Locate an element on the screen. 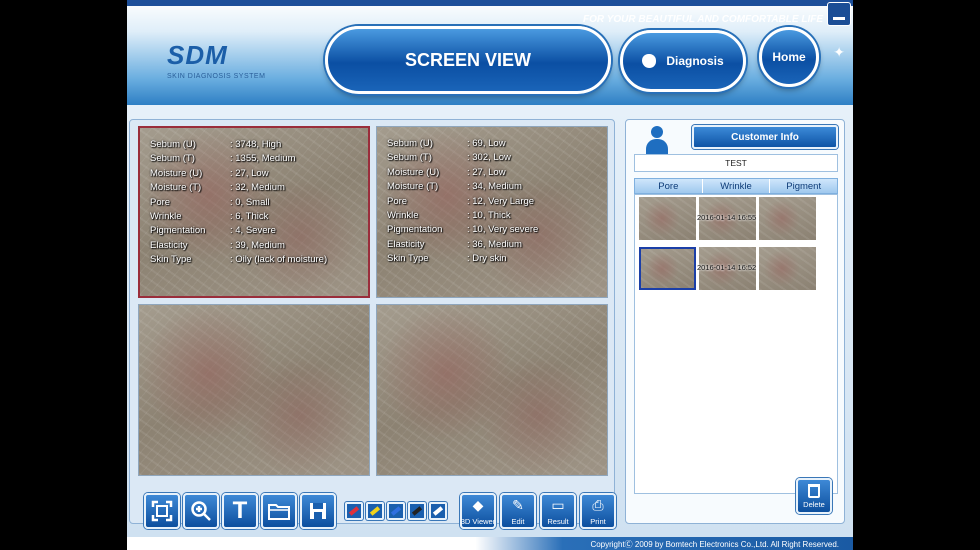  diagnosis-button: Diagnosis is located at coordinates (683, 61).